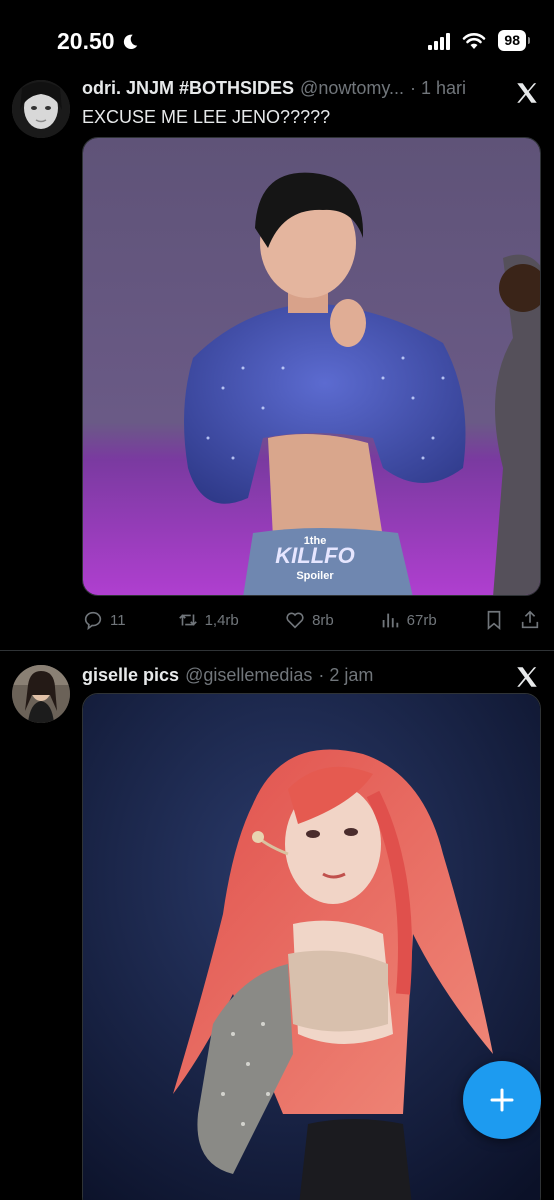  I want to click on compose-button, so click(502, 1100).